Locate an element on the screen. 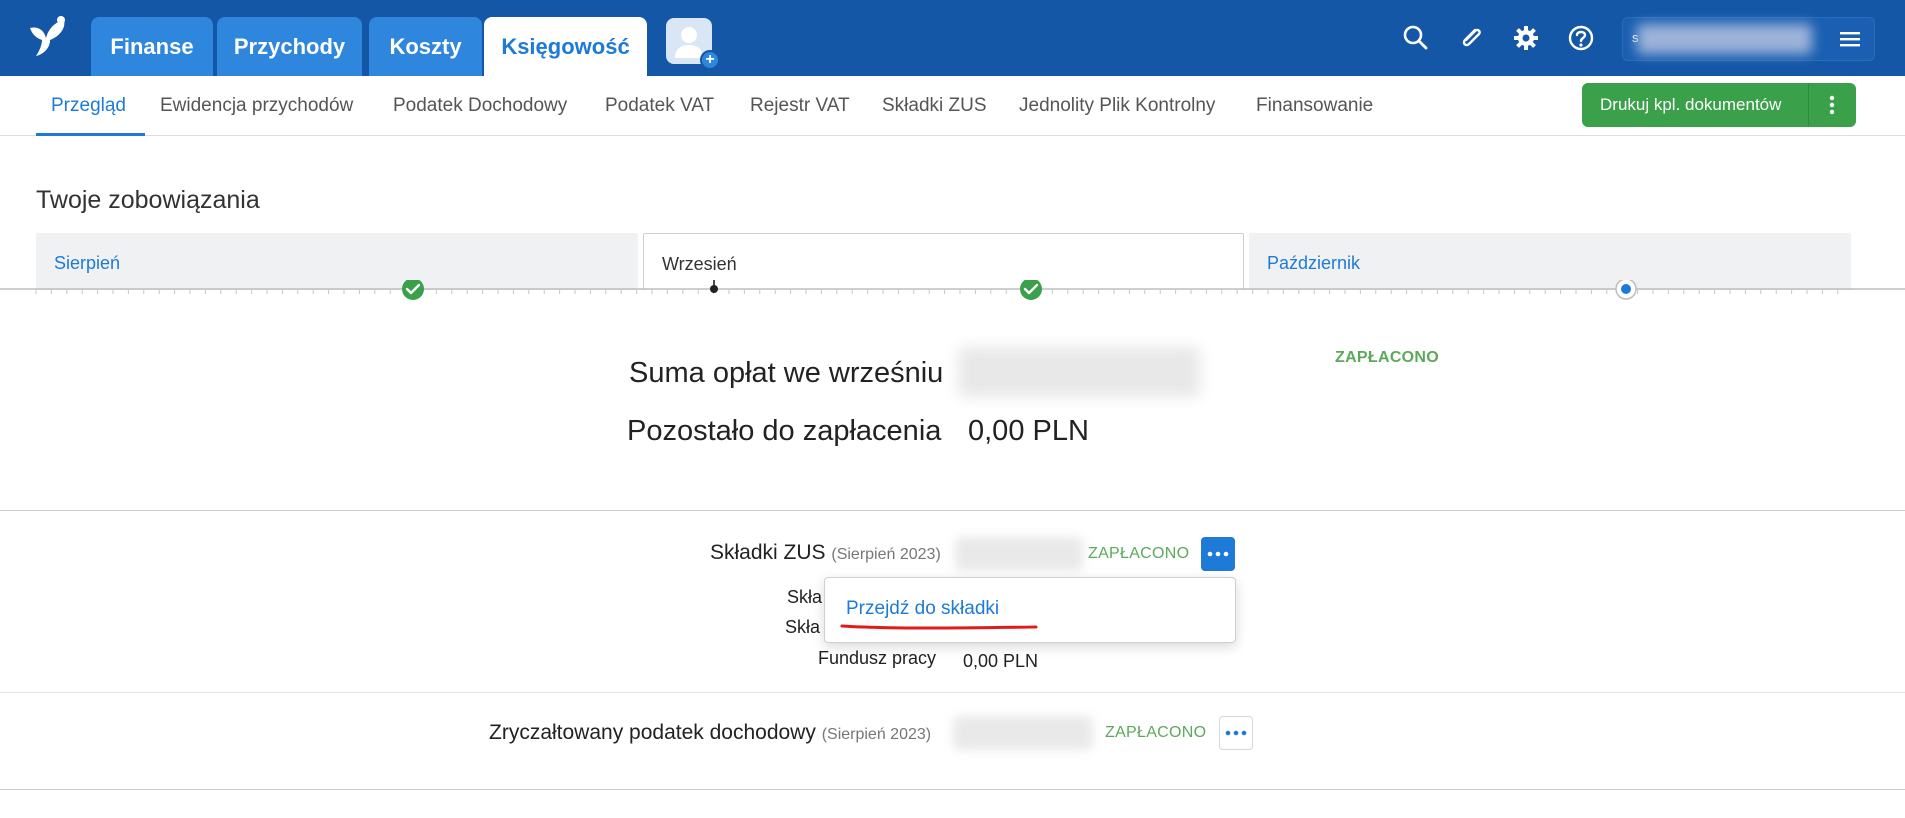 Image resolution: width=1905 pixels, height=818 pixels. tab-finanse: Finanse is located at coordinates (152, 46).